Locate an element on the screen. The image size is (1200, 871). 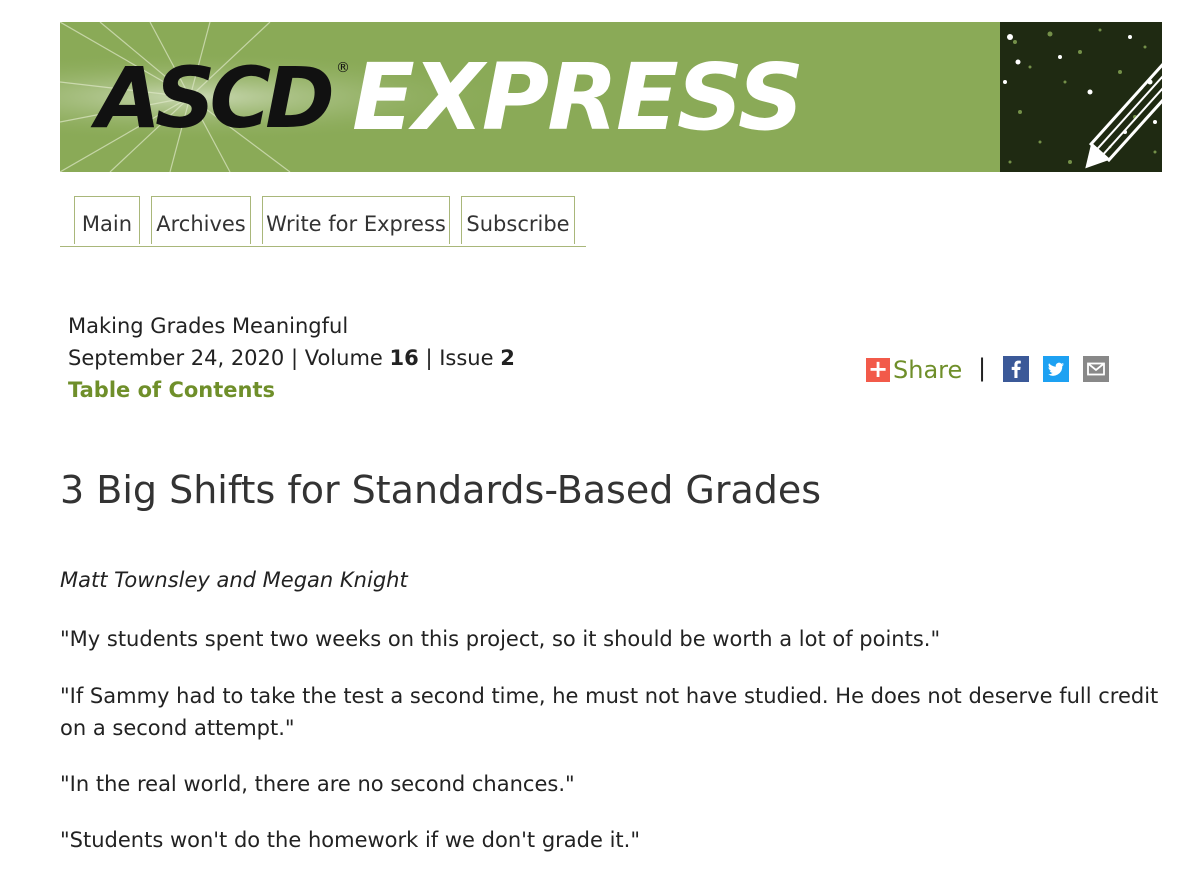
twitter-icon is located at coordinates (1056, 369).